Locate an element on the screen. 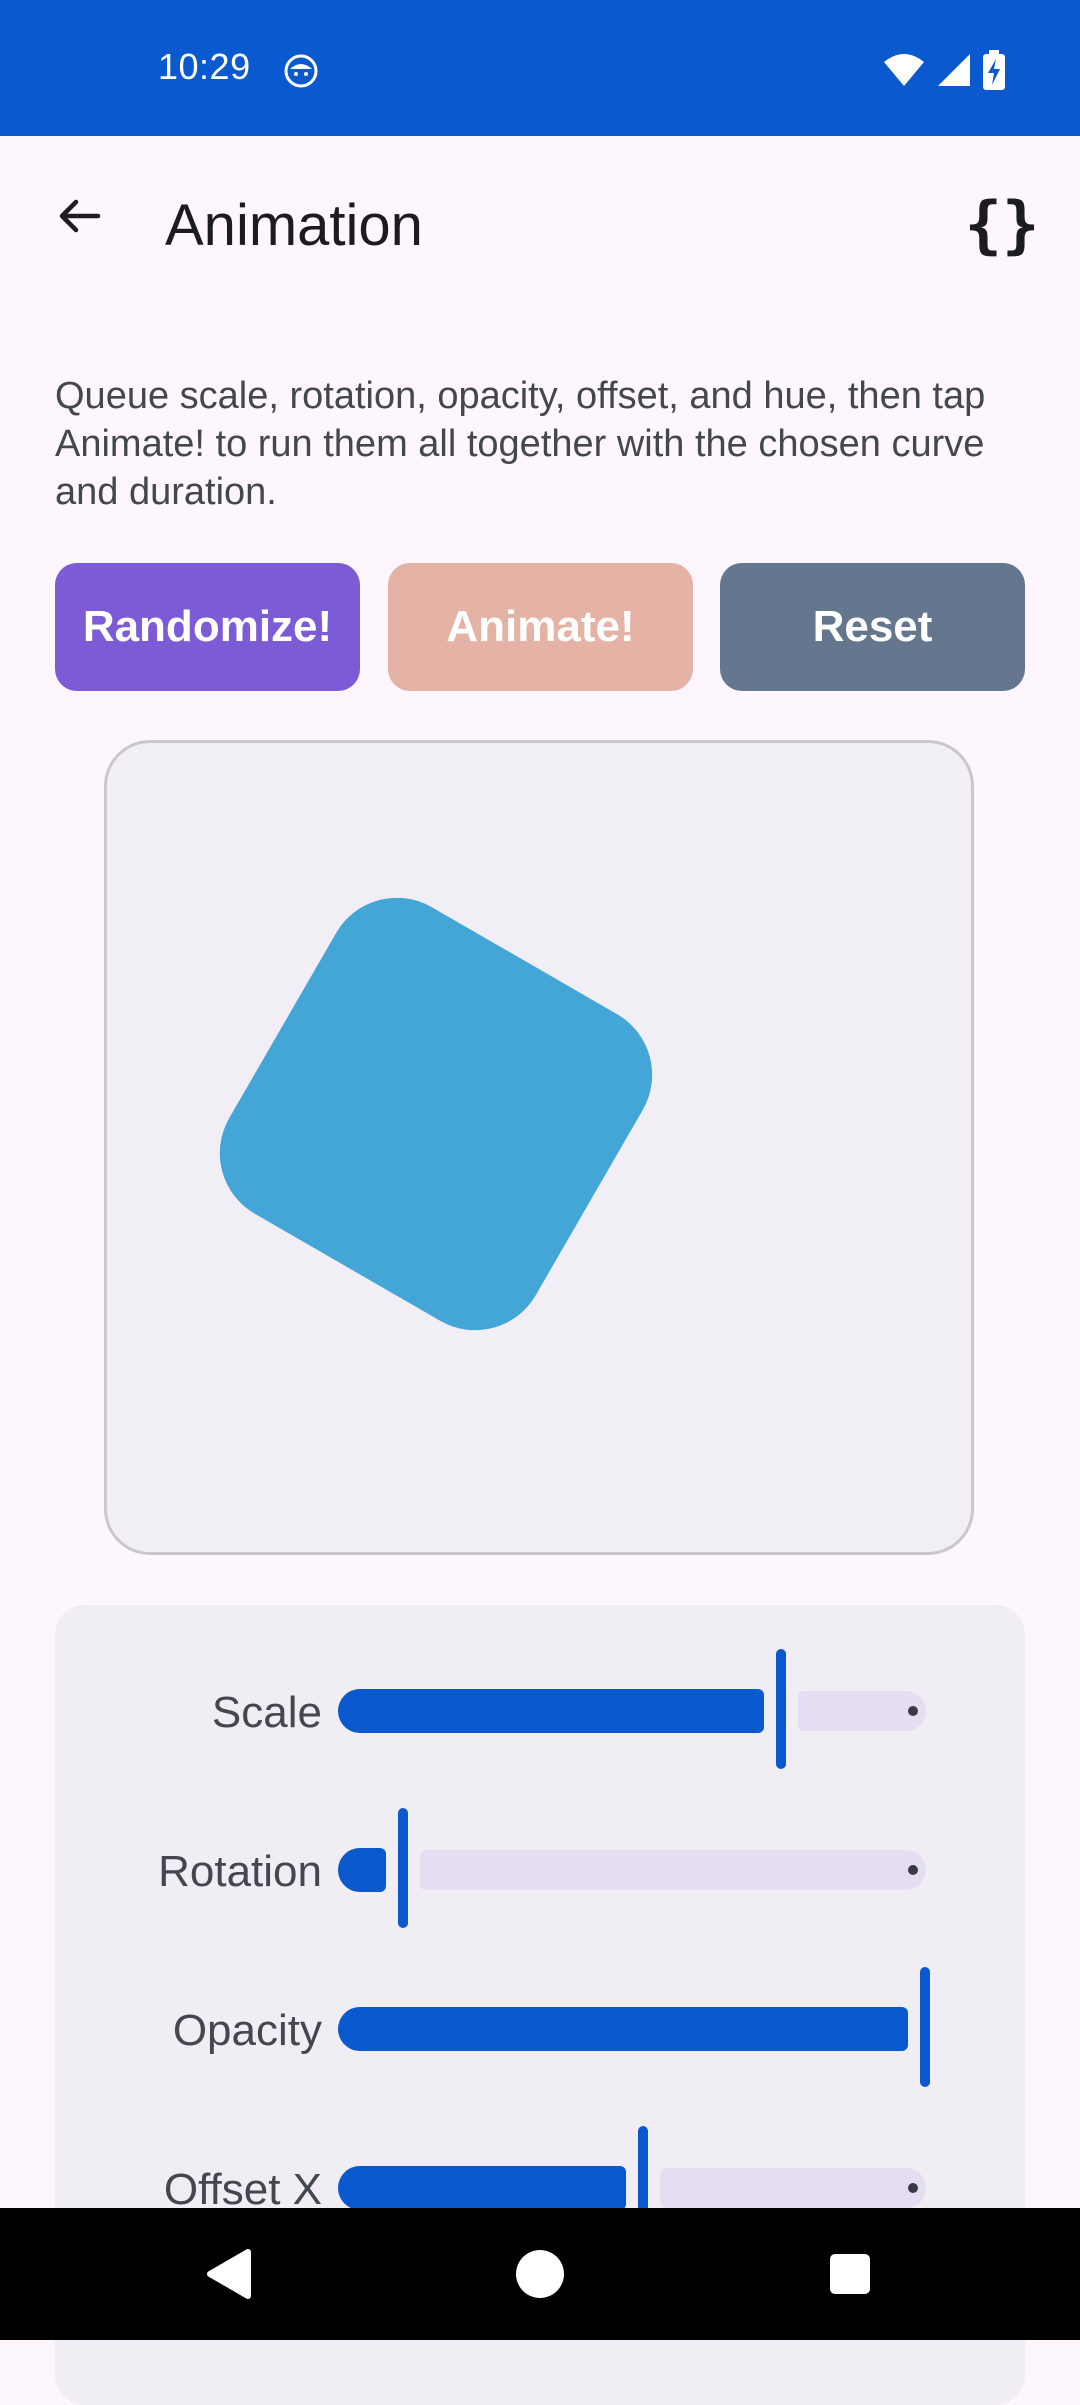 This screenshot has width=1080, height=2405. rotation-slider-stop-indicator is located at coordinates (913, 1870).